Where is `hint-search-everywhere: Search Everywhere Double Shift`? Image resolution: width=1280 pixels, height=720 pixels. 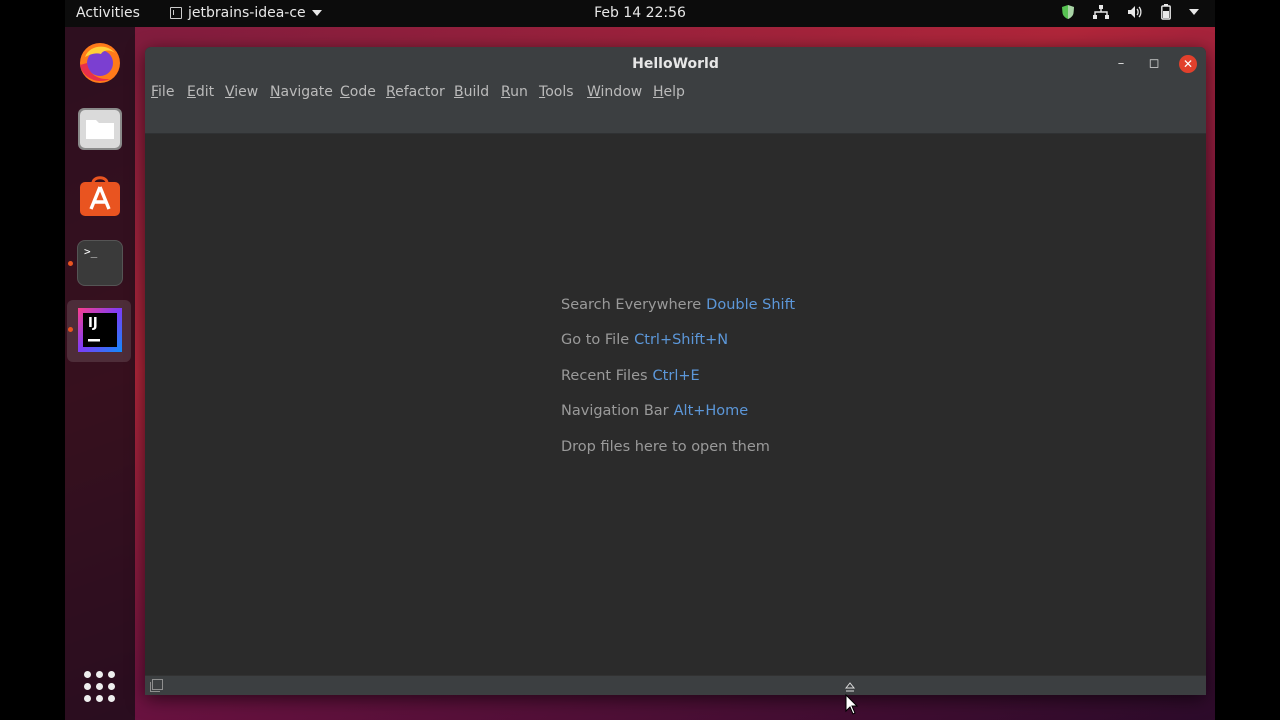 hint-search-everywhere: Search Everywhere Double Shift is located at coordinates (678, 305).